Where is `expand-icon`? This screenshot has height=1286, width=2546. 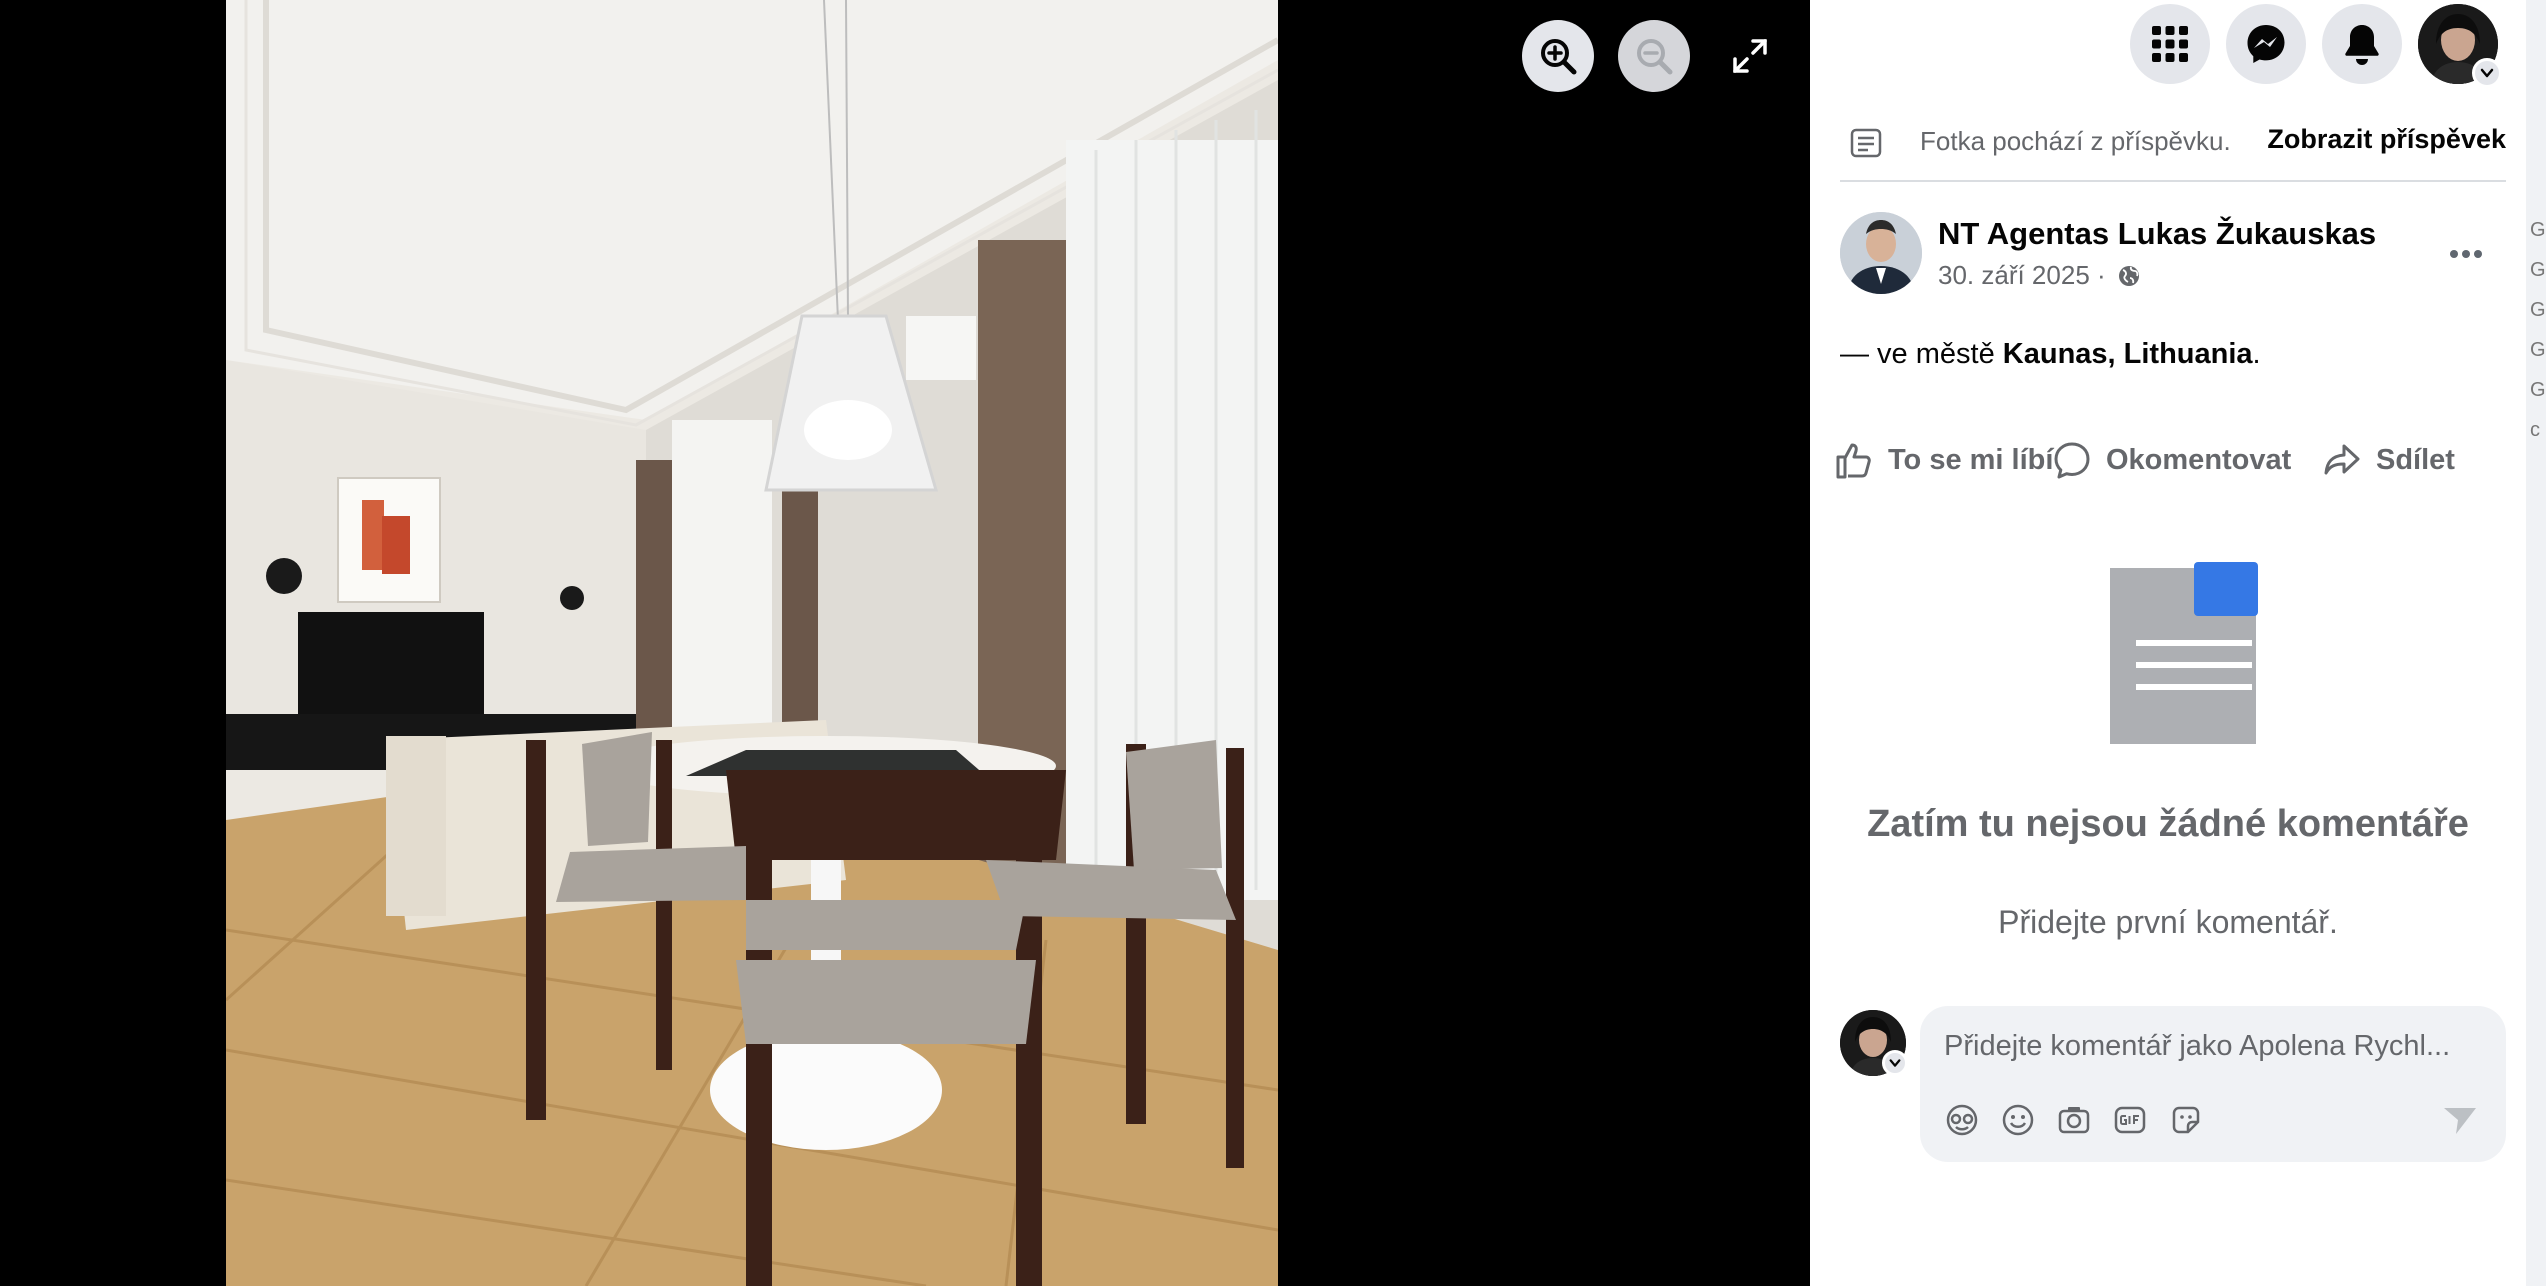 expand-icon is located at coordinates (1750, 56).